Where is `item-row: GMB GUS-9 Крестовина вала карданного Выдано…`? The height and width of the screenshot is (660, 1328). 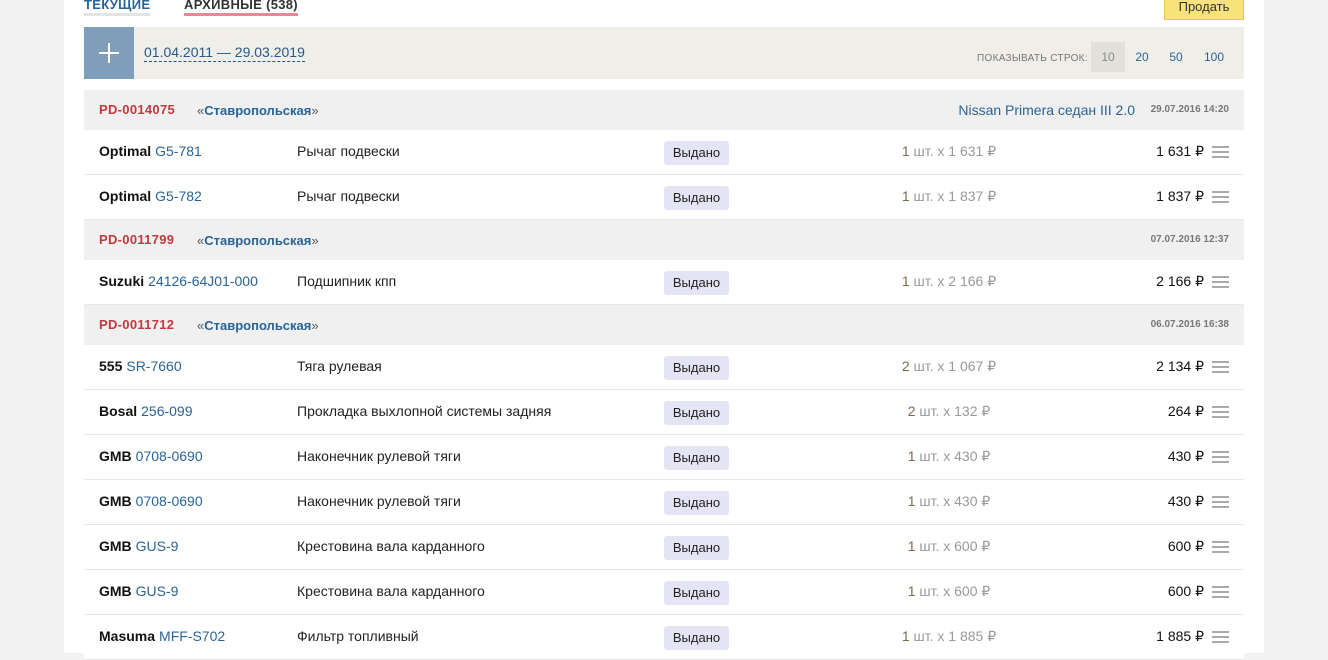 item-row: GMB GUS-9 Крестовина вала карданного Выдано… is located at coordinates (664, 547).